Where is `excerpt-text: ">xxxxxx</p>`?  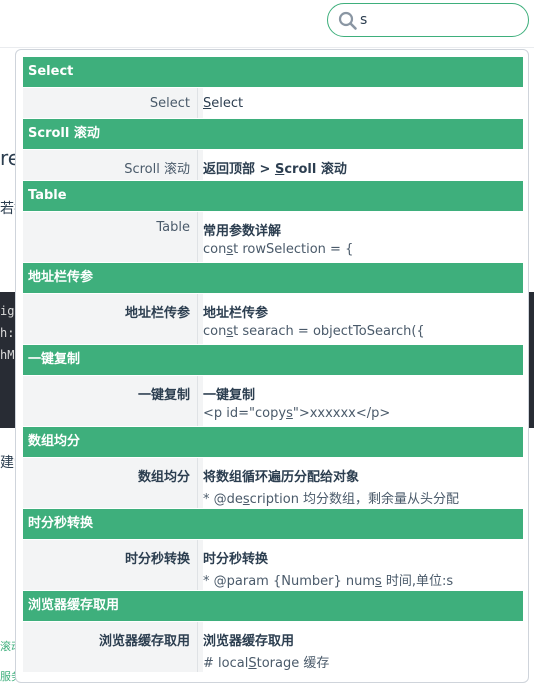
excerpt-text: ">xxxxxx</p> is located at coordinates (341, 413).